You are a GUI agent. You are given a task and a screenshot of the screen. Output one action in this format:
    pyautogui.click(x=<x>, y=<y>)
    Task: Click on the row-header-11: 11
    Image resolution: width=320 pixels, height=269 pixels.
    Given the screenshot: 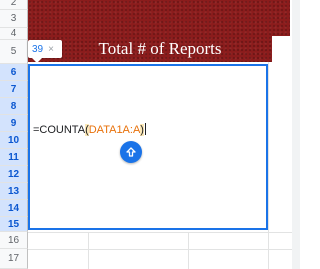 What is the action you would take?
    pyautogui.click(x=14, y=157)
    